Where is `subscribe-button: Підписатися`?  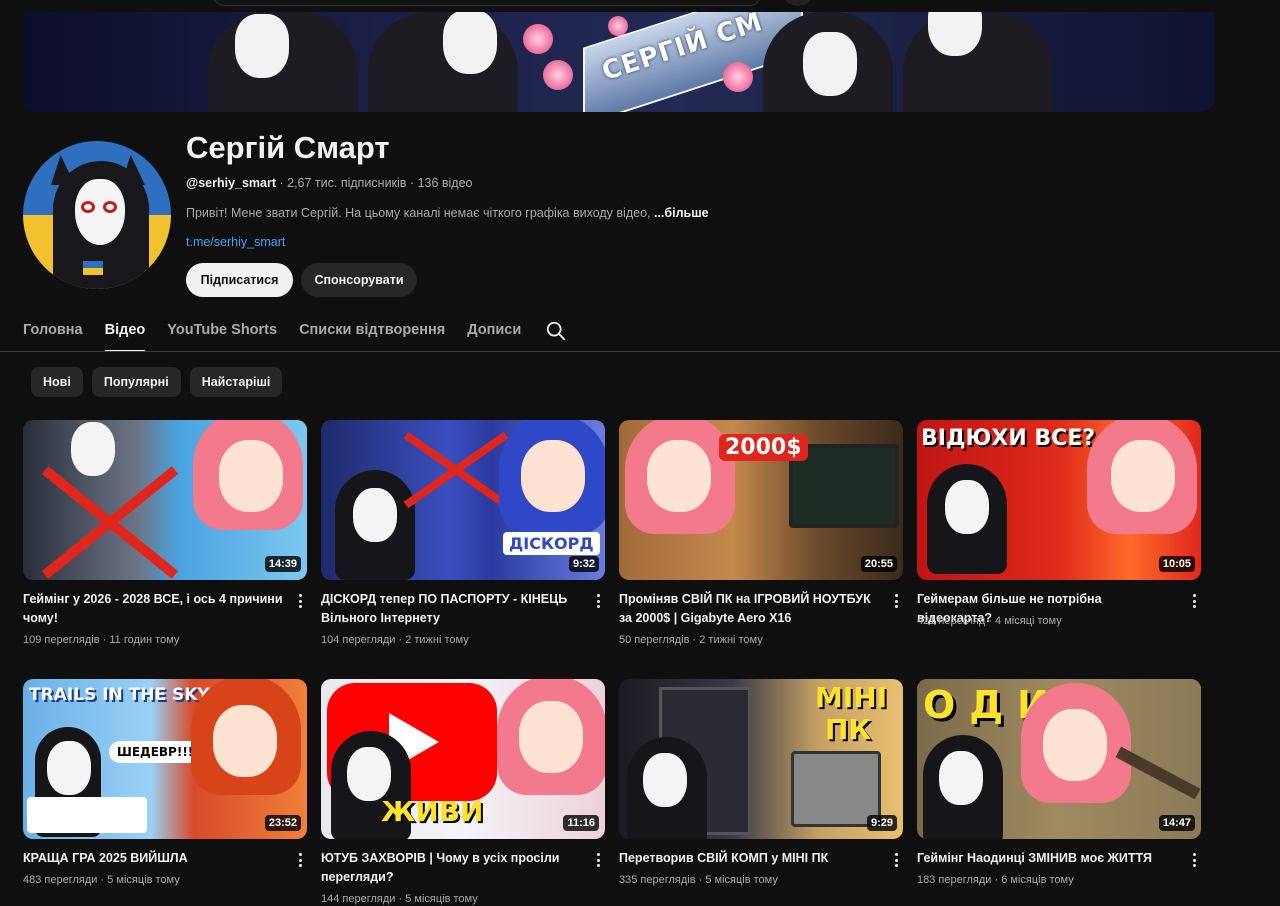 subscribe-button: Підписатися is located at coordinates (239, 280).